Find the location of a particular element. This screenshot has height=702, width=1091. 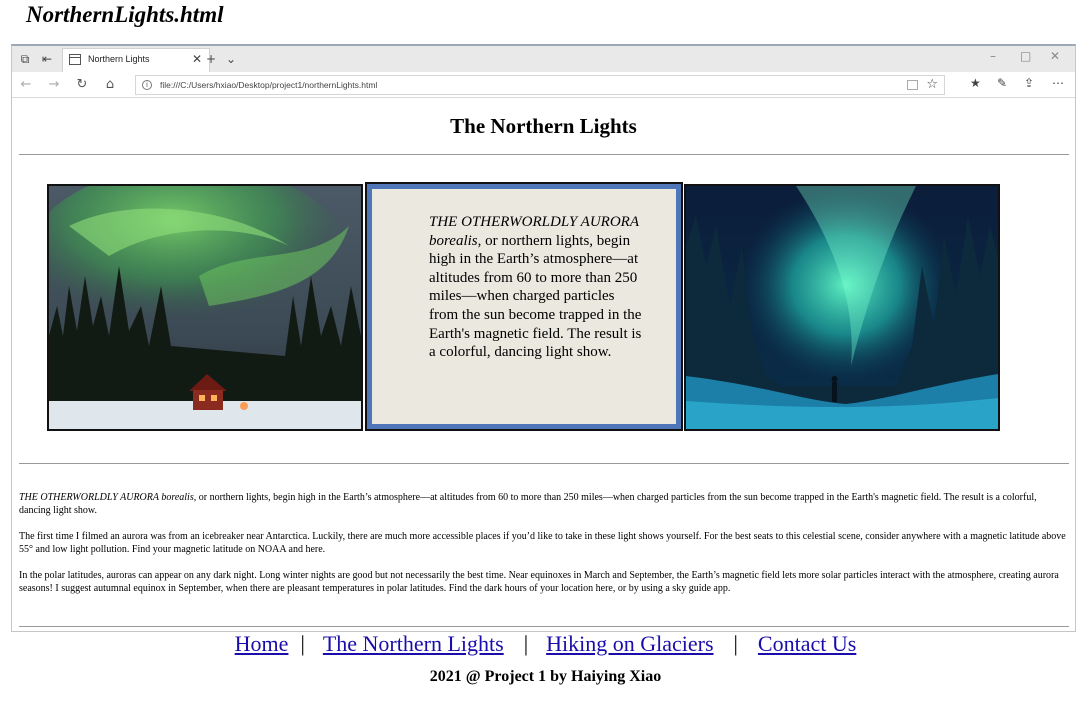

set-aside-tabs-icon: ⇤ is located at coordinates (47, 59).